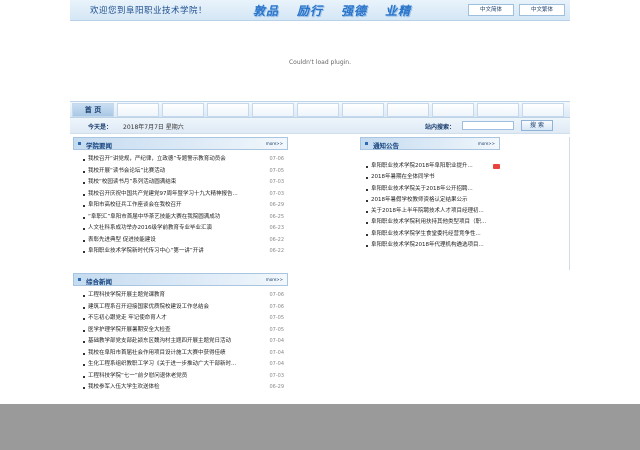 The height and width of the screenshot is (450, 640). I want to click on news-item-title: 表彰先进典型 促进技能建设, so click(122, 241).